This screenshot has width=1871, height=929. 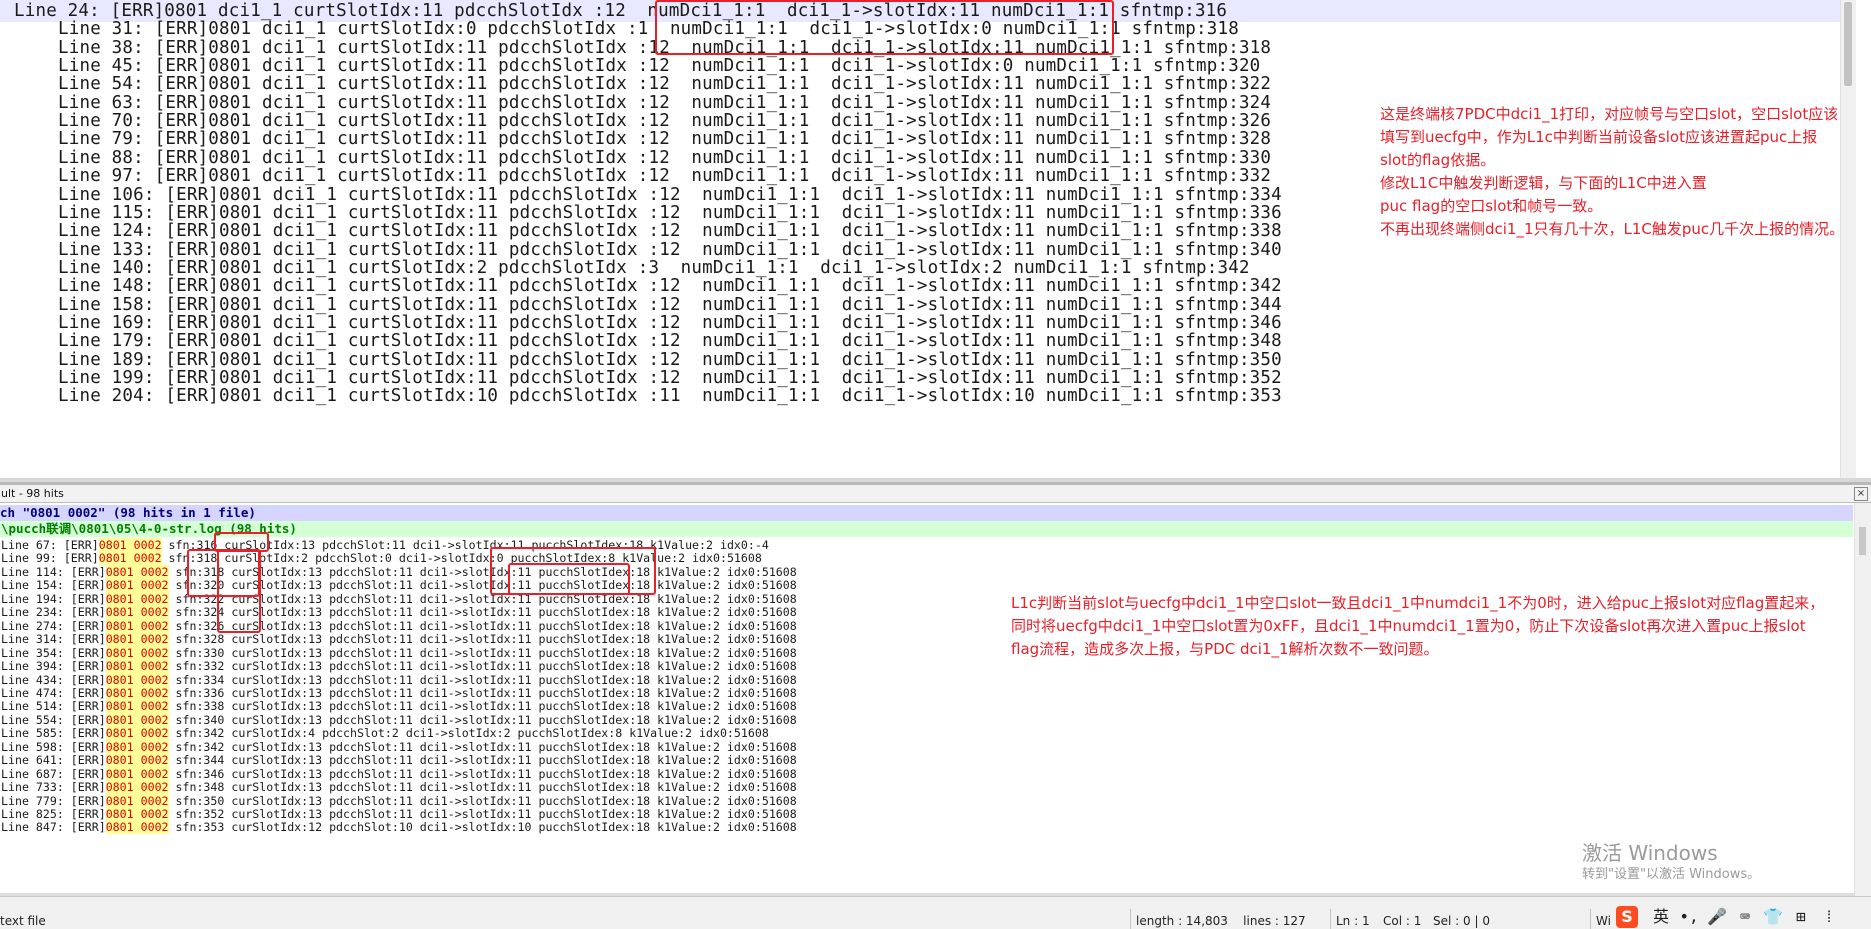 I want to click on status-selection: Sel : 0 | 0, so click(x=1461, y=921).